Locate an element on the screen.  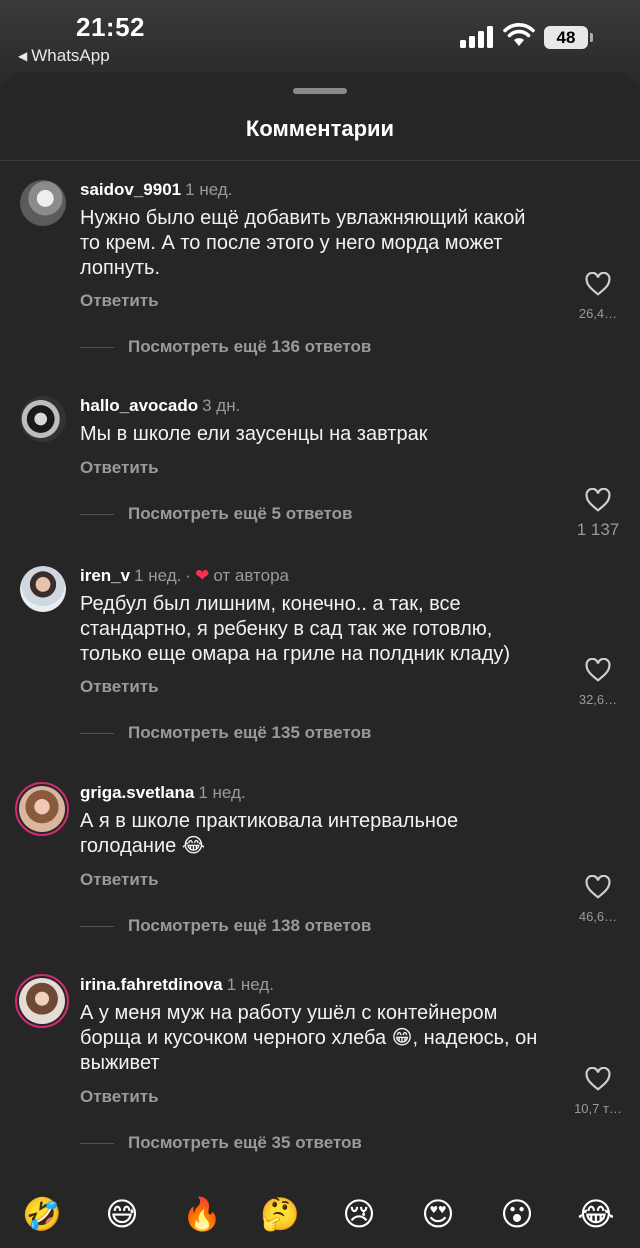
view-more-replies: Посмотреть ещё 135 ответов is located at coordinates (225, 733).